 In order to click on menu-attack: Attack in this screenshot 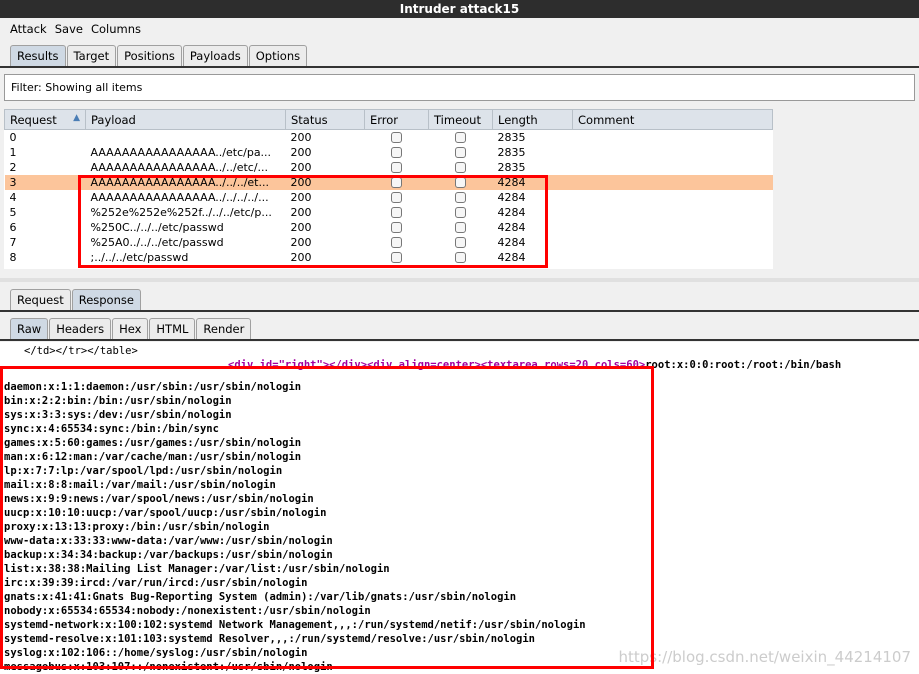, I will do `click(28, 29)`.